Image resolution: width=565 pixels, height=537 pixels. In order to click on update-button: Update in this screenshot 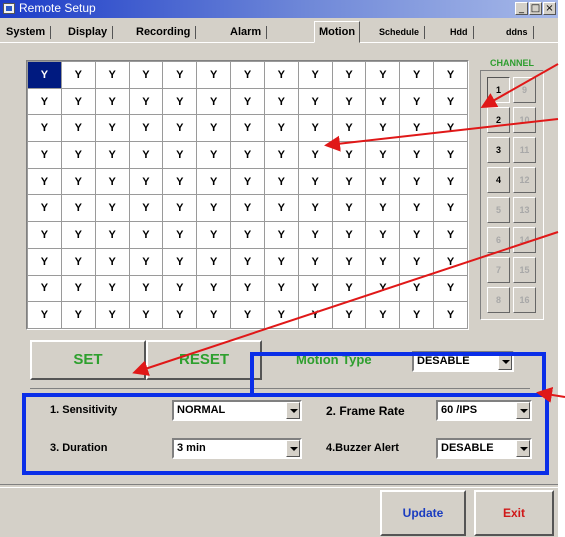, I will do `click(423, 513)`.